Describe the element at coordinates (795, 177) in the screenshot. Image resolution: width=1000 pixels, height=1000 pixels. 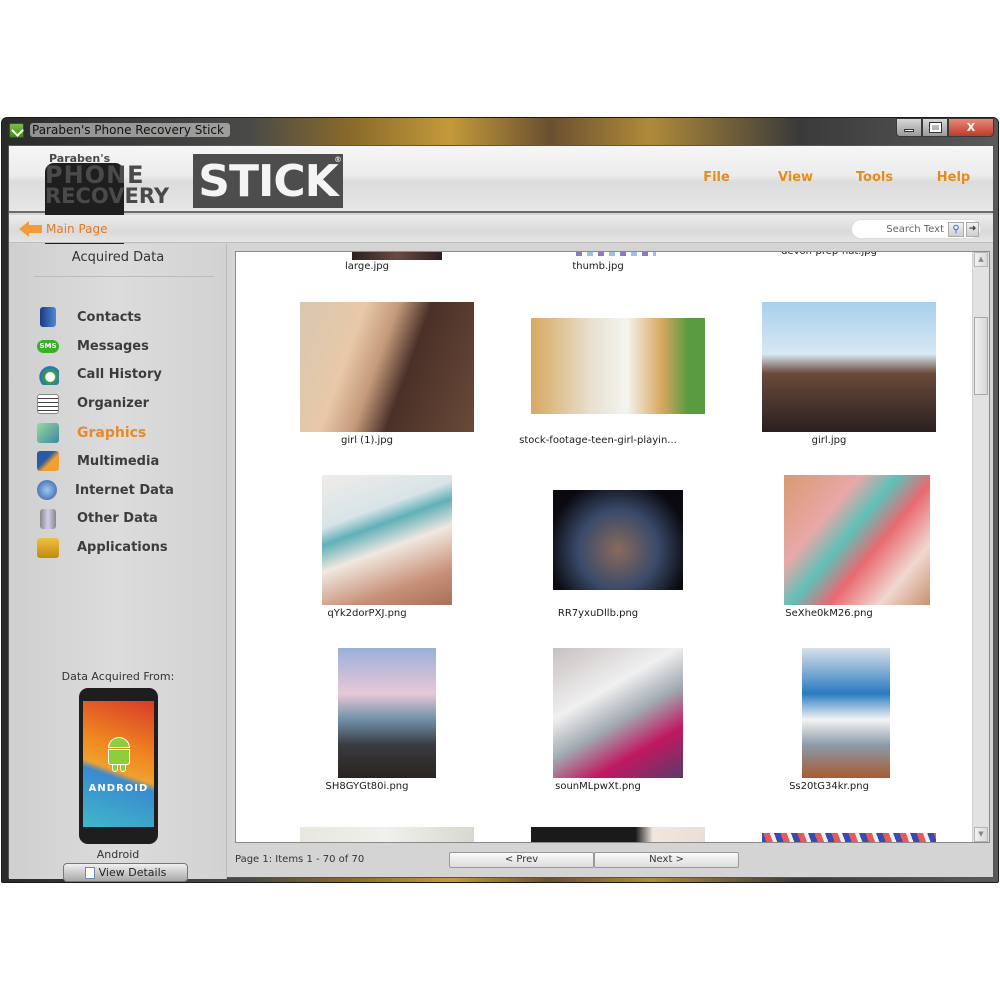
I see `menu-view: View` at that location.